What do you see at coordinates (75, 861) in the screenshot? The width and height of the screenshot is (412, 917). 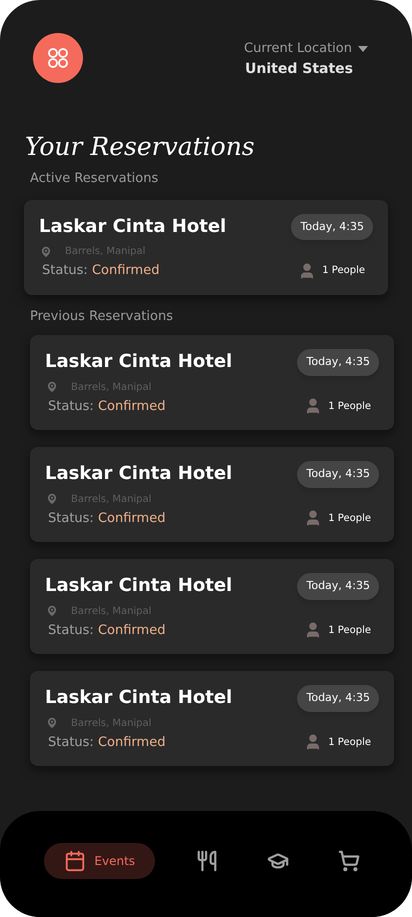 I see `calendar-icon` at bounding box center [75, 861].